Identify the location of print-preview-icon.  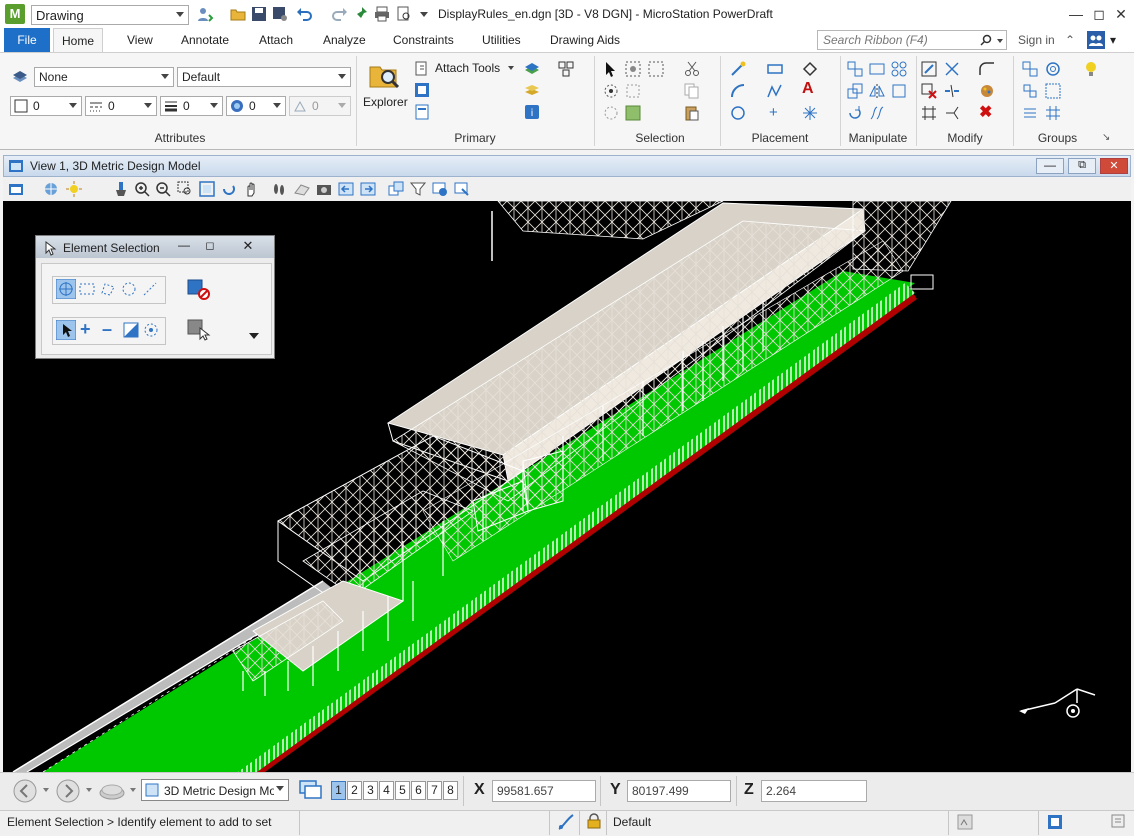
(404, 14).